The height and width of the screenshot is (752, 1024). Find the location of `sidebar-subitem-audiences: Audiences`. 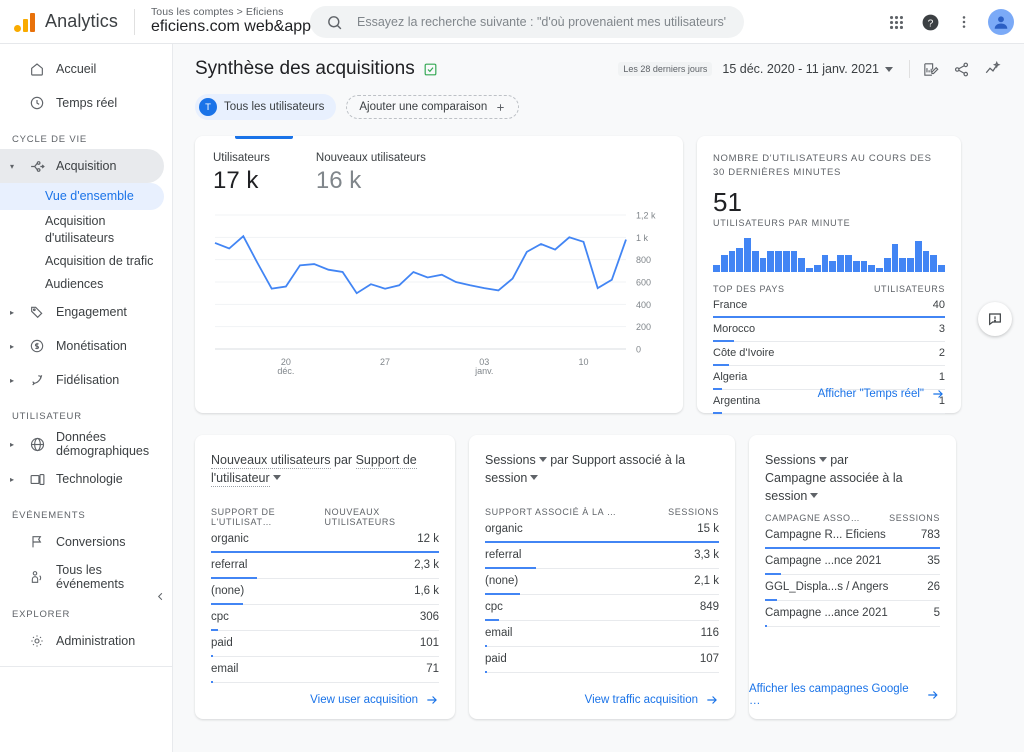

sidebar-subitem-audiences: Audiences is located at coordinates (82, 284).